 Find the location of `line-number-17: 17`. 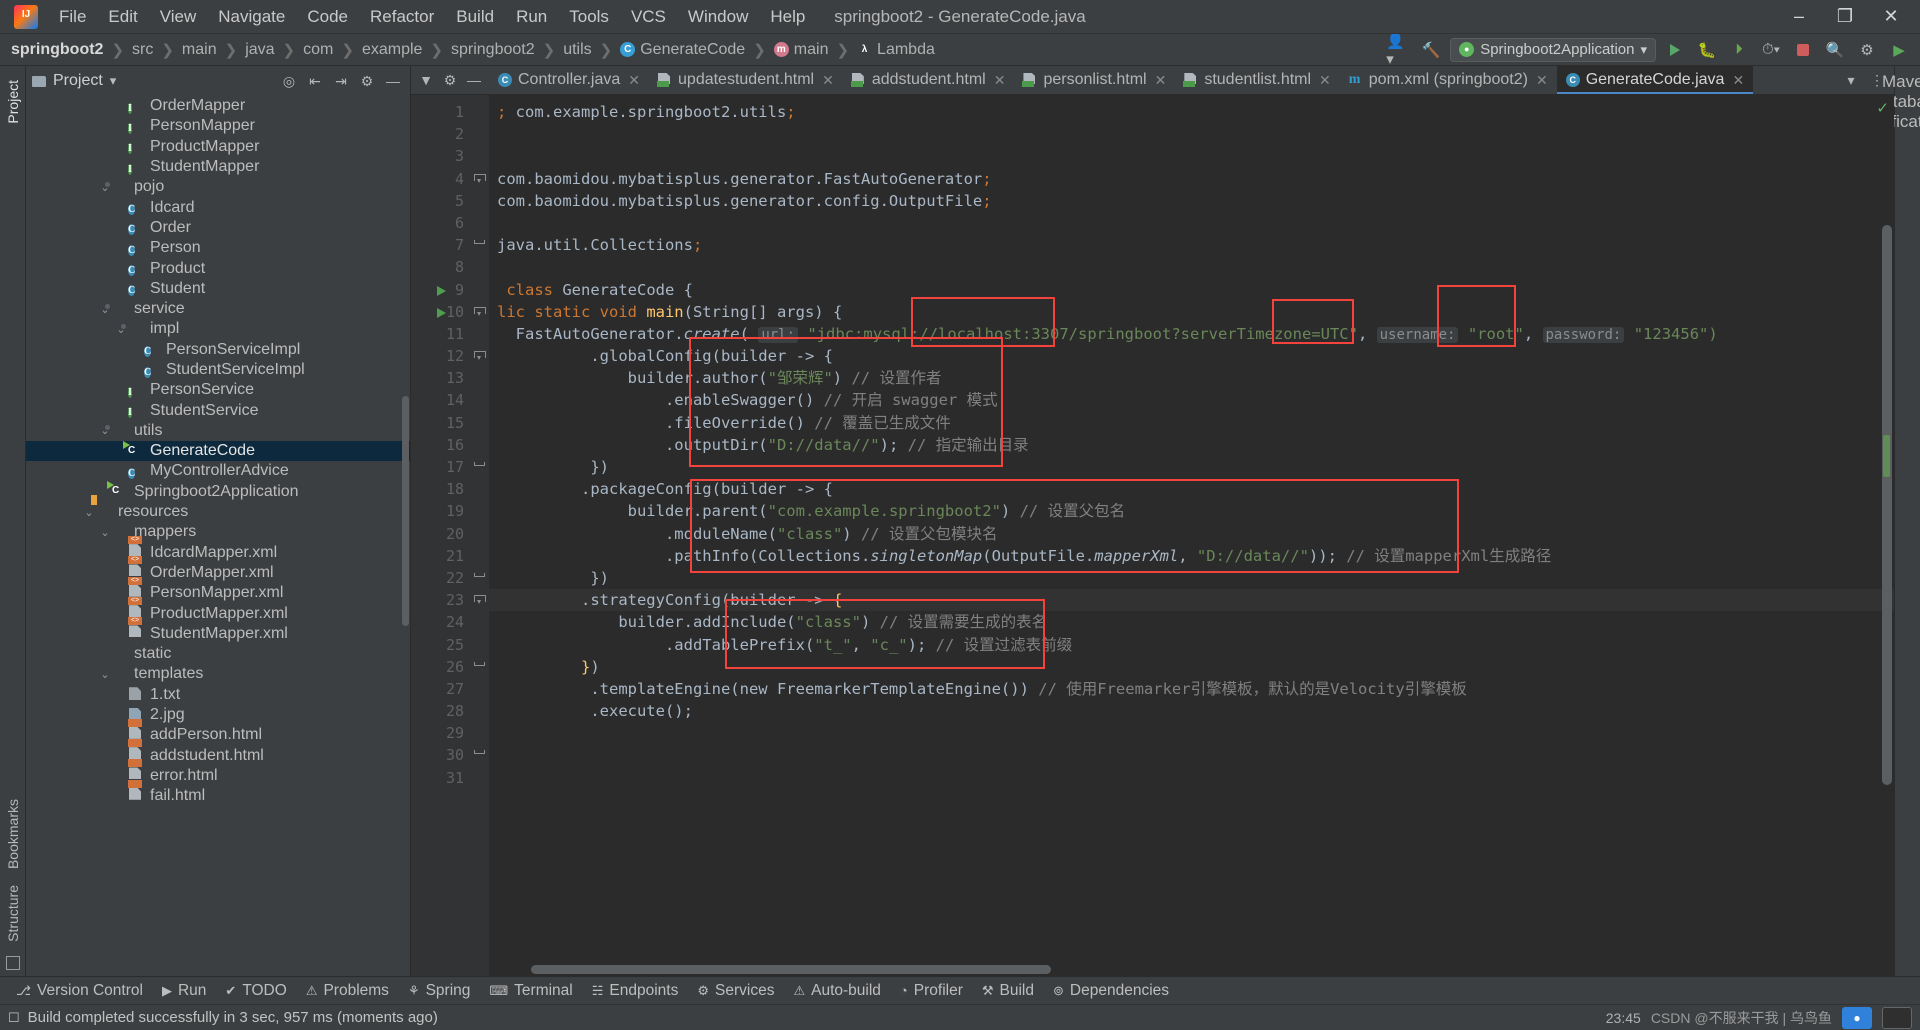

line-number-17: 17 is located at coordinates (441, 467).